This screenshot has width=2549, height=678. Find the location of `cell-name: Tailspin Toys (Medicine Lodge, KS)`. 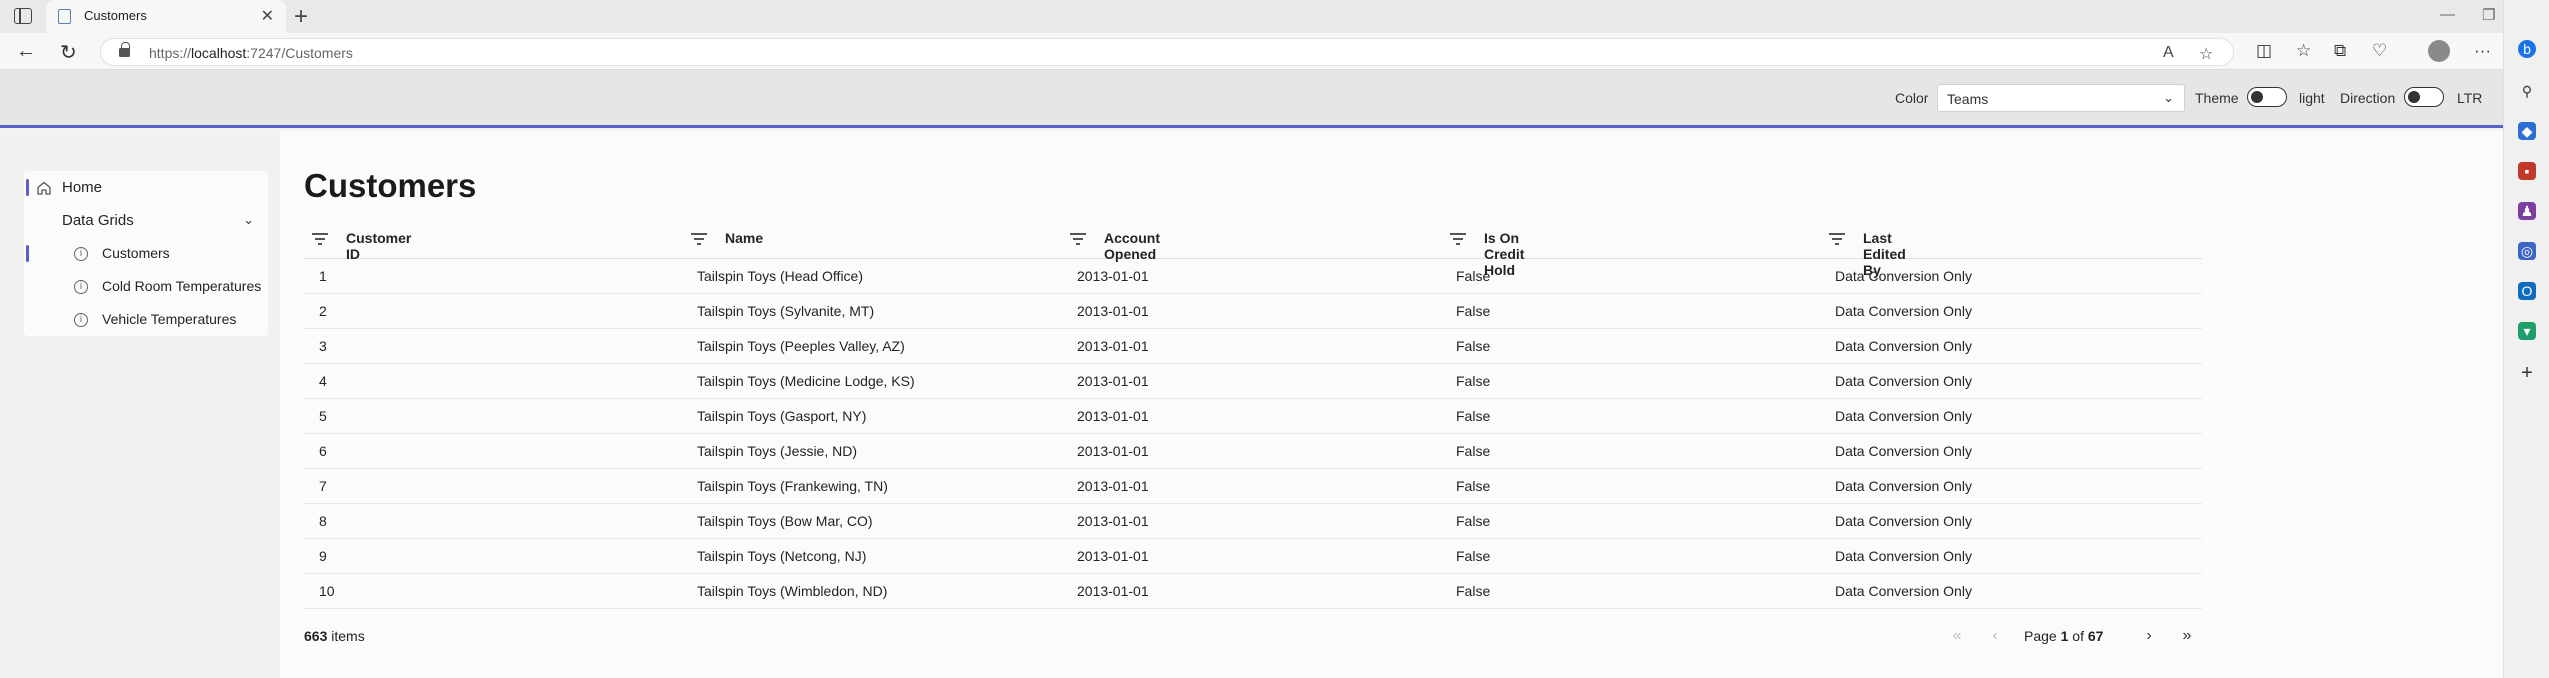

cell-name: Tailspin Toys (Medicine Lodge, KS) is located at coordinates (806, 381).